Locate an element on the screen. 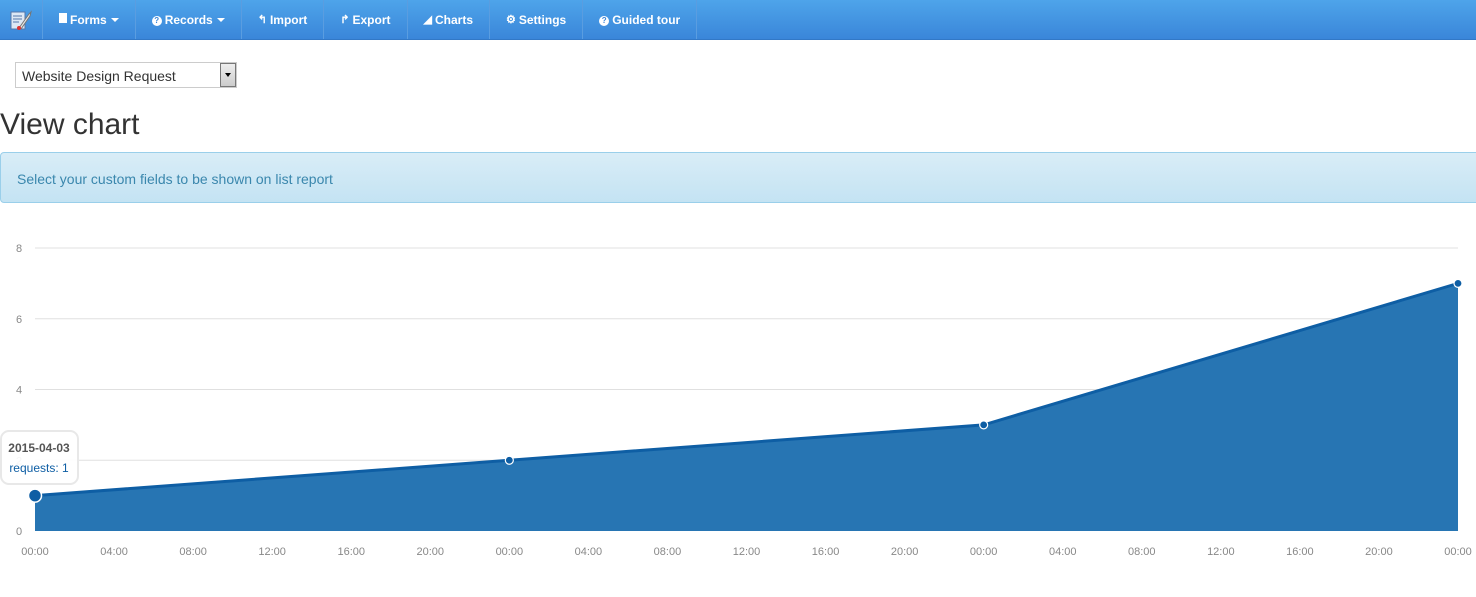 The width and height of the screenshot is (1476, 597). nav-label: Charts is located at coordinates (453, 19).